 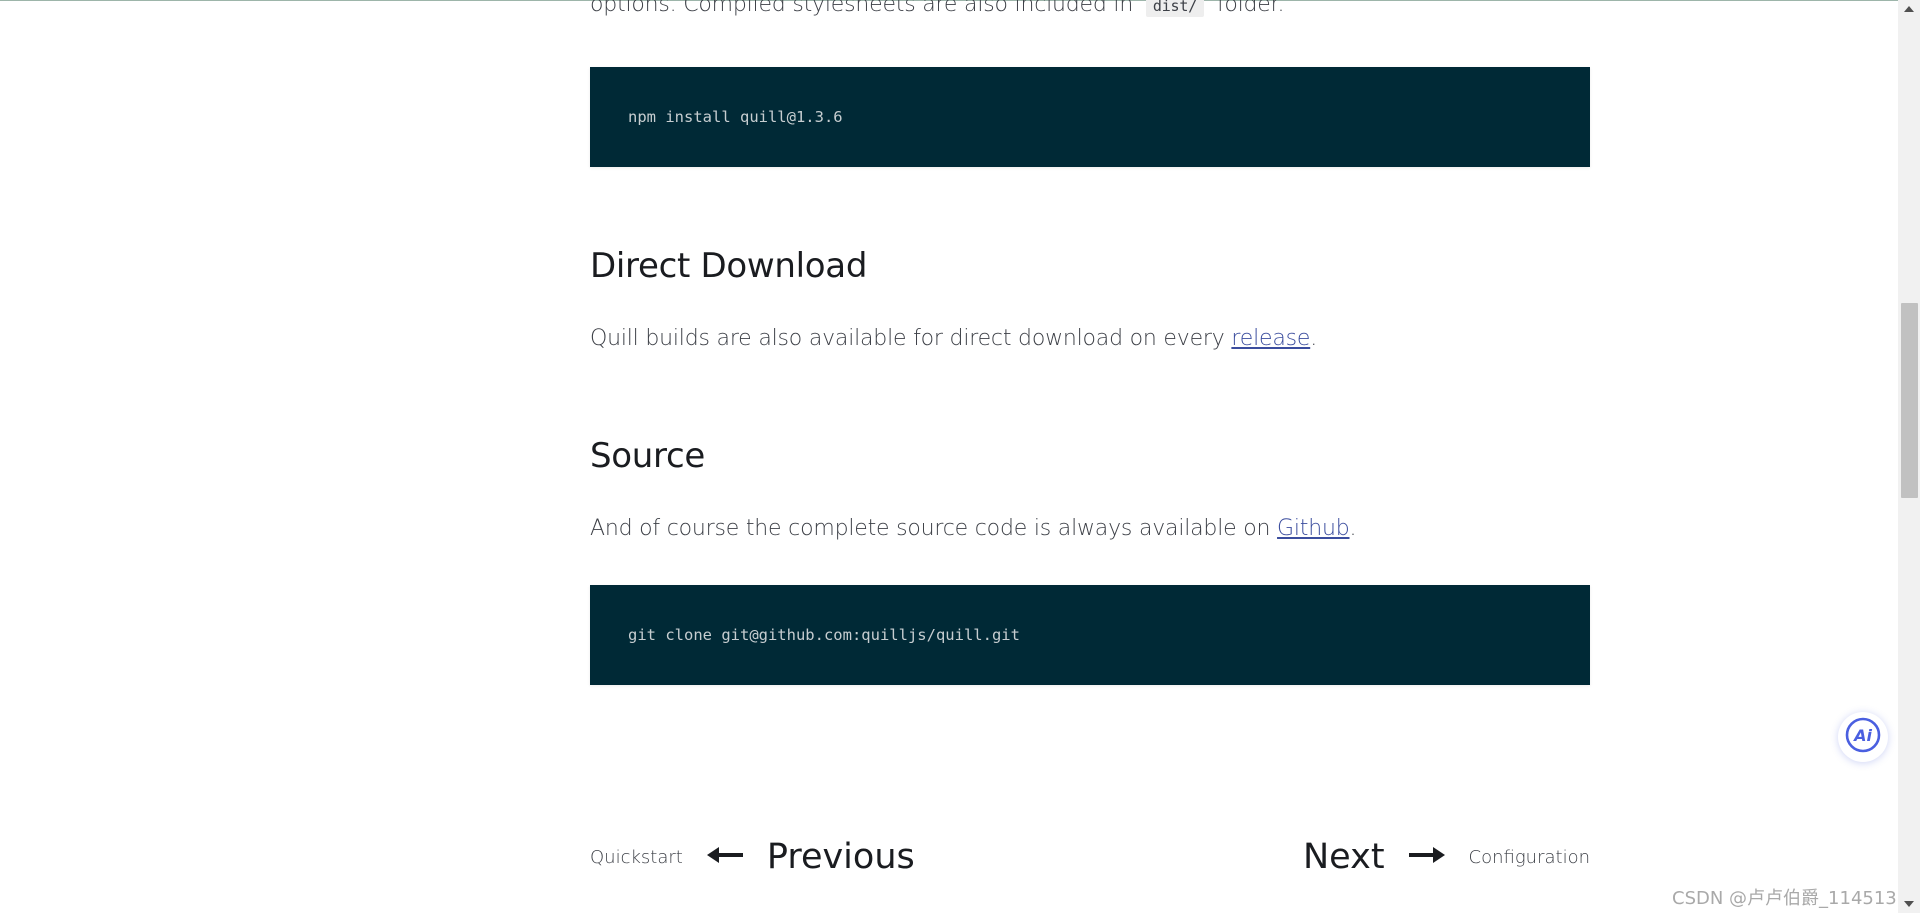 What do you see at coordinates (647, 456) in the screenshot?
I see `source-heading: Source` at bounding box center [647, 456].